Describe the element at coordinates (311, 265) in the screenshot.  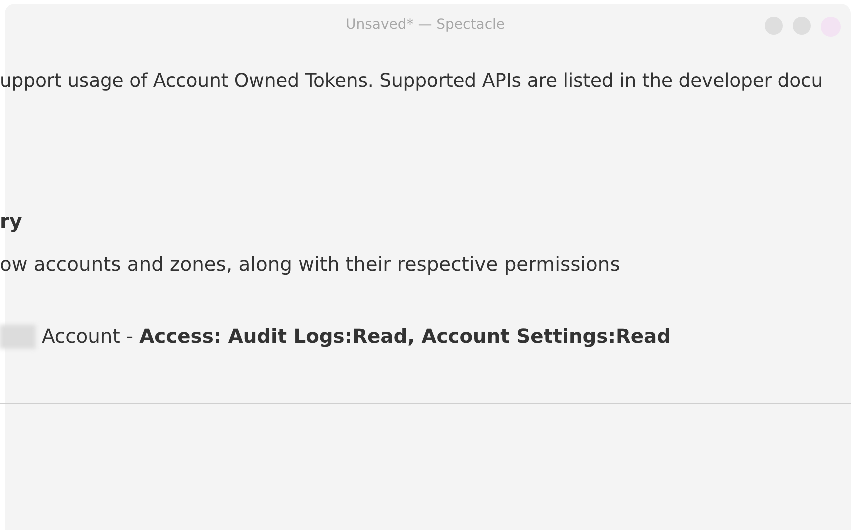
I see `description-text: ow accounts and zones, along with their respective permissions` at that location.